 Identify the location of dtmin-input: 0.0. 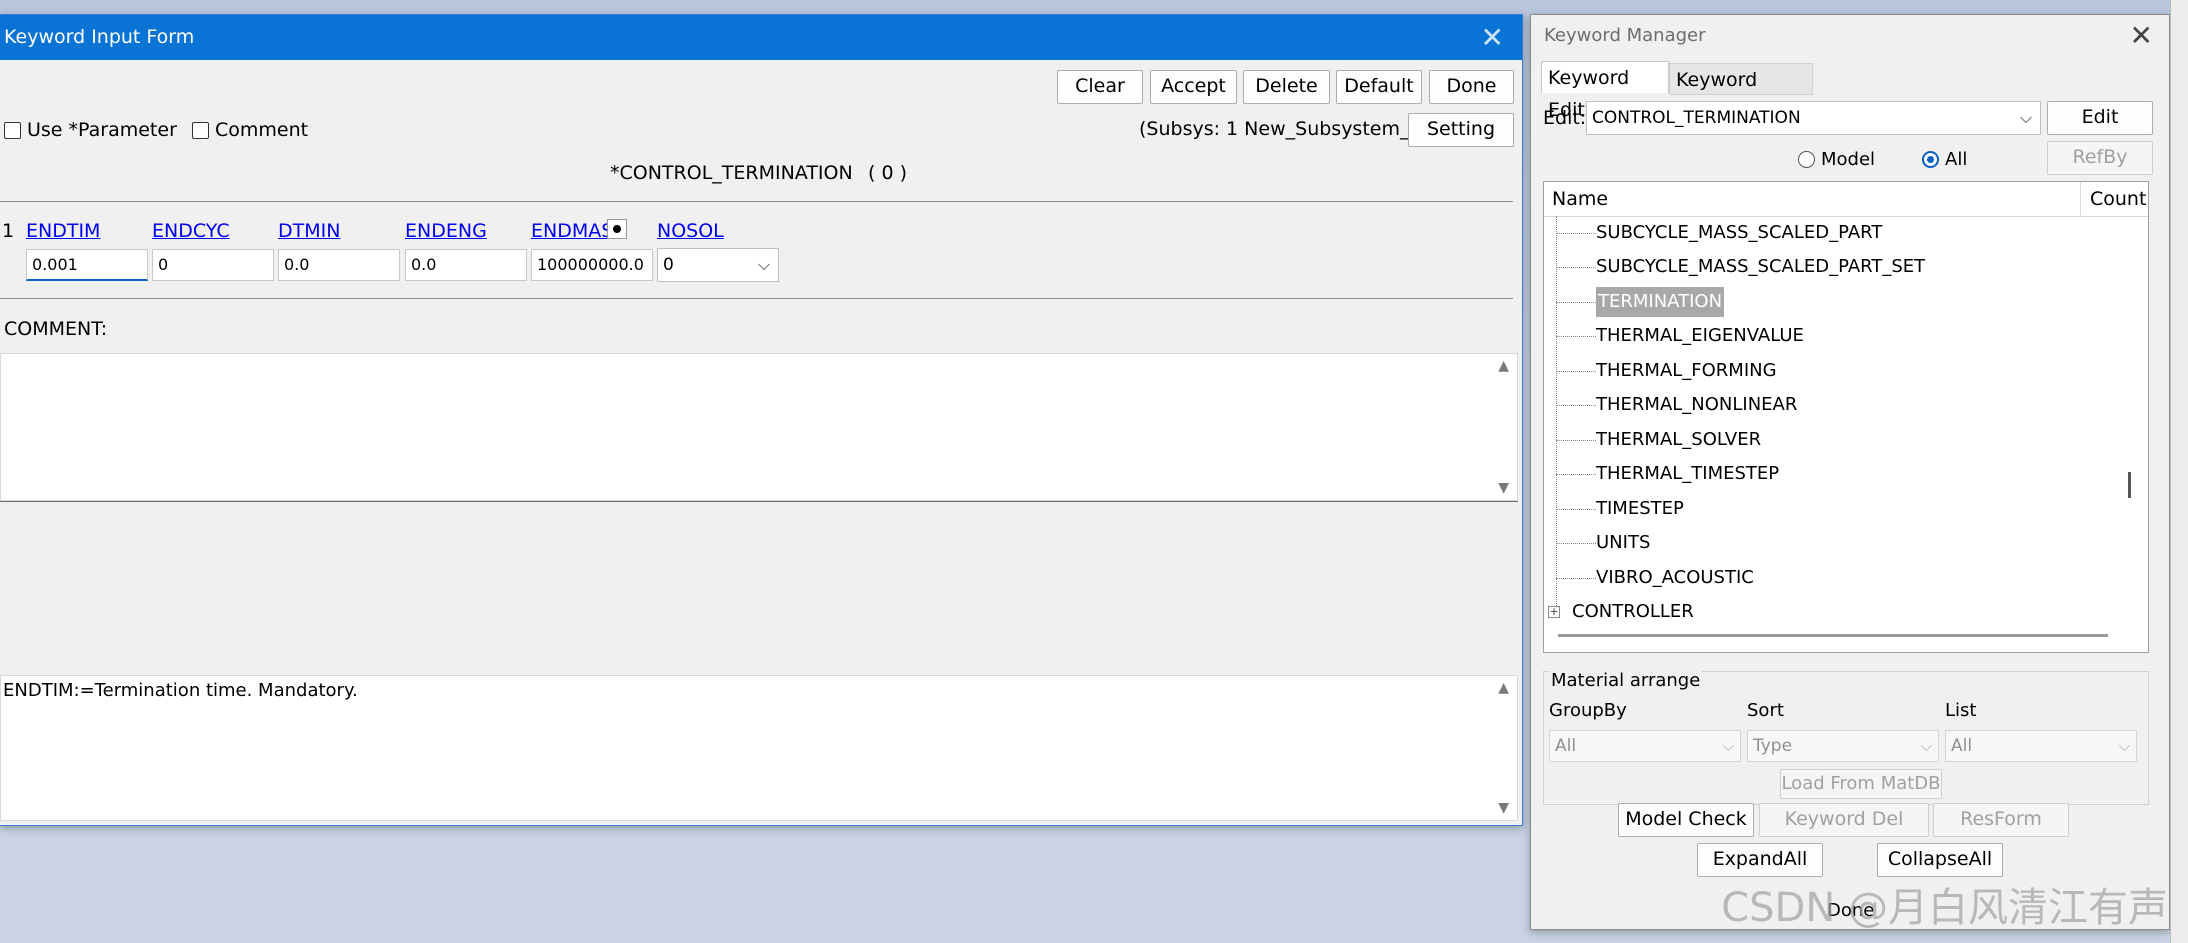
(339, 265).